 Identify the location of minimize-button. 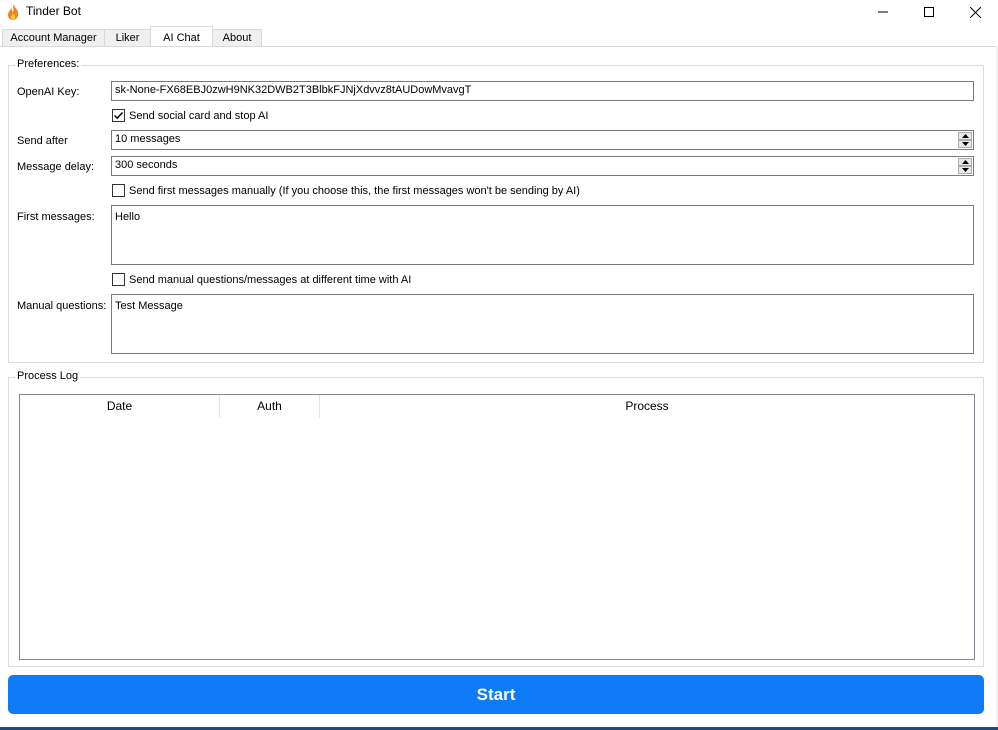
(883, 12).